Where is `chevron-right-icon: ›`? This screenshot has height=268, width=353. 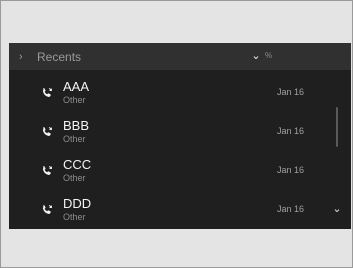 chevron-right-icon: › is located at coordinates (21, 57).